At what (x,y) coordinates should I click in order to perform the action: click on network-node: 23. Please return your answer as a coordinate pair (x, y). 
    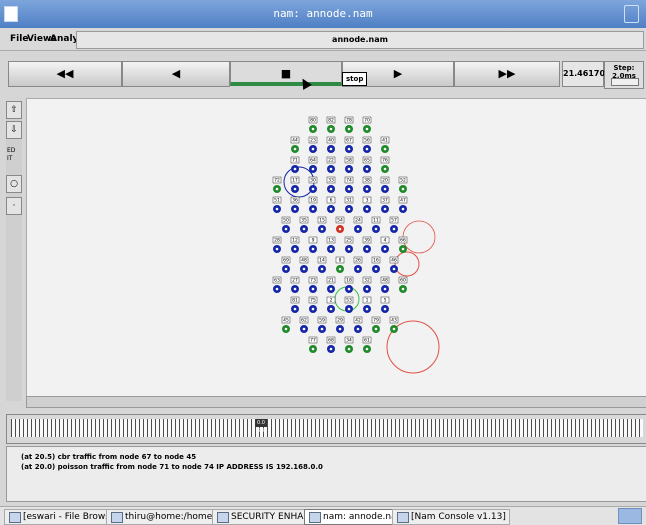
    Looking at the image, I should click on (313, 144).